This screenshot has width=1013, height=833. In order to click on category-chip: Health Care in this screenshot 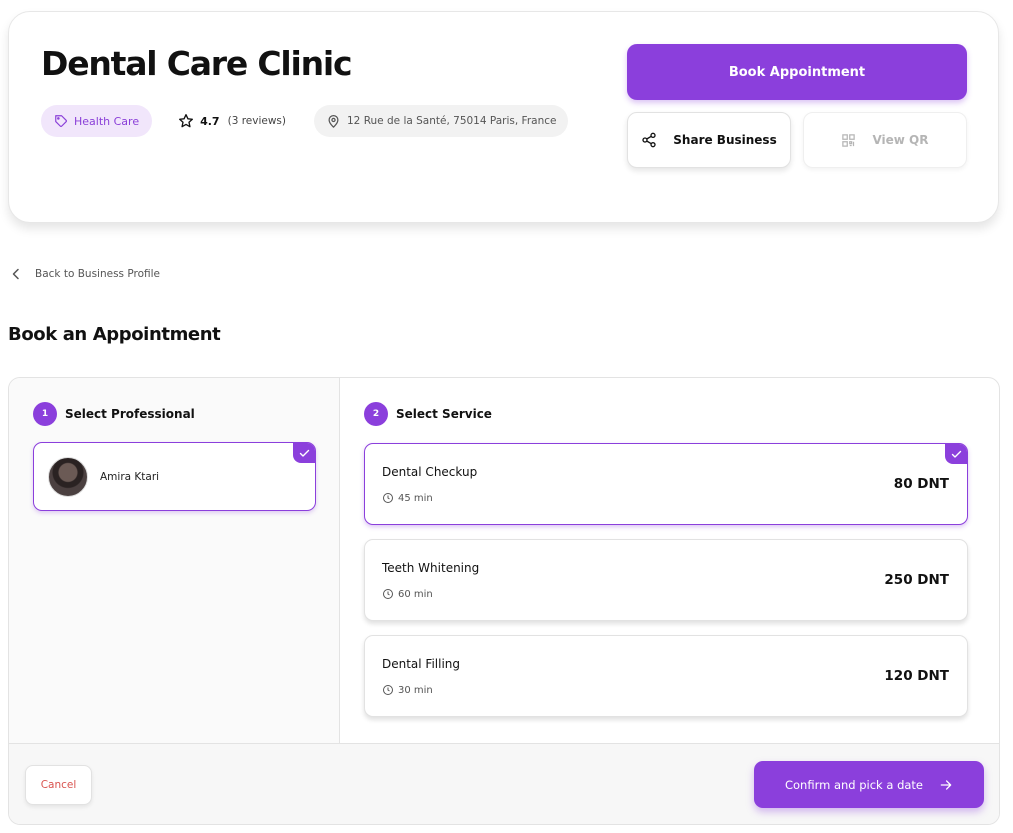, I will do `click(97, 121)`.